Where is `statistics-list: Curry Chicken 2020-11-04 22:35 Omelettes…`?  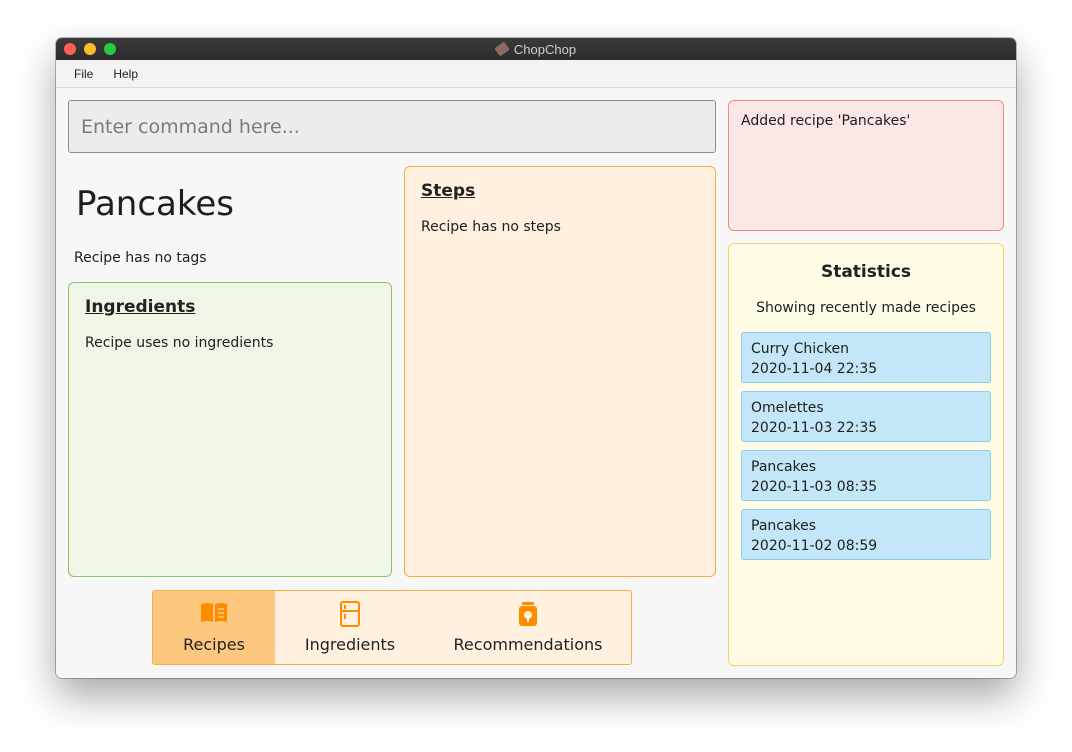 statistics-list: Curry Chicken 2020-11-04 22:35 Omelettes… is located at coordinates (866, 450).